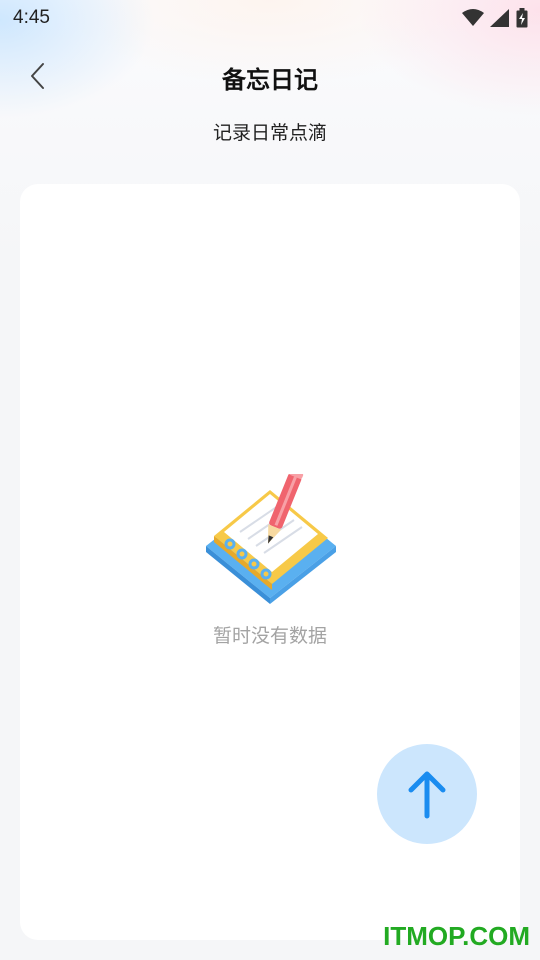 The width and height of the screenshot is (540, 960). Describe the element at coordinates (270, 18) in the screenshot. I see `status-bar: 4:45` at that location.